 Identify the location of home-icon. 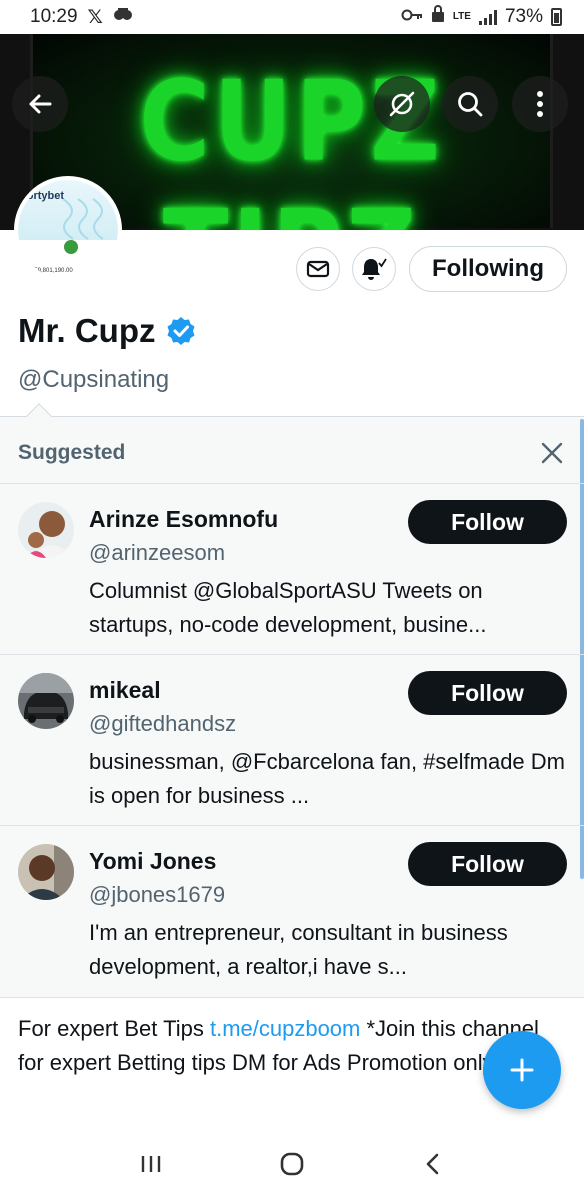
(292, 1164).